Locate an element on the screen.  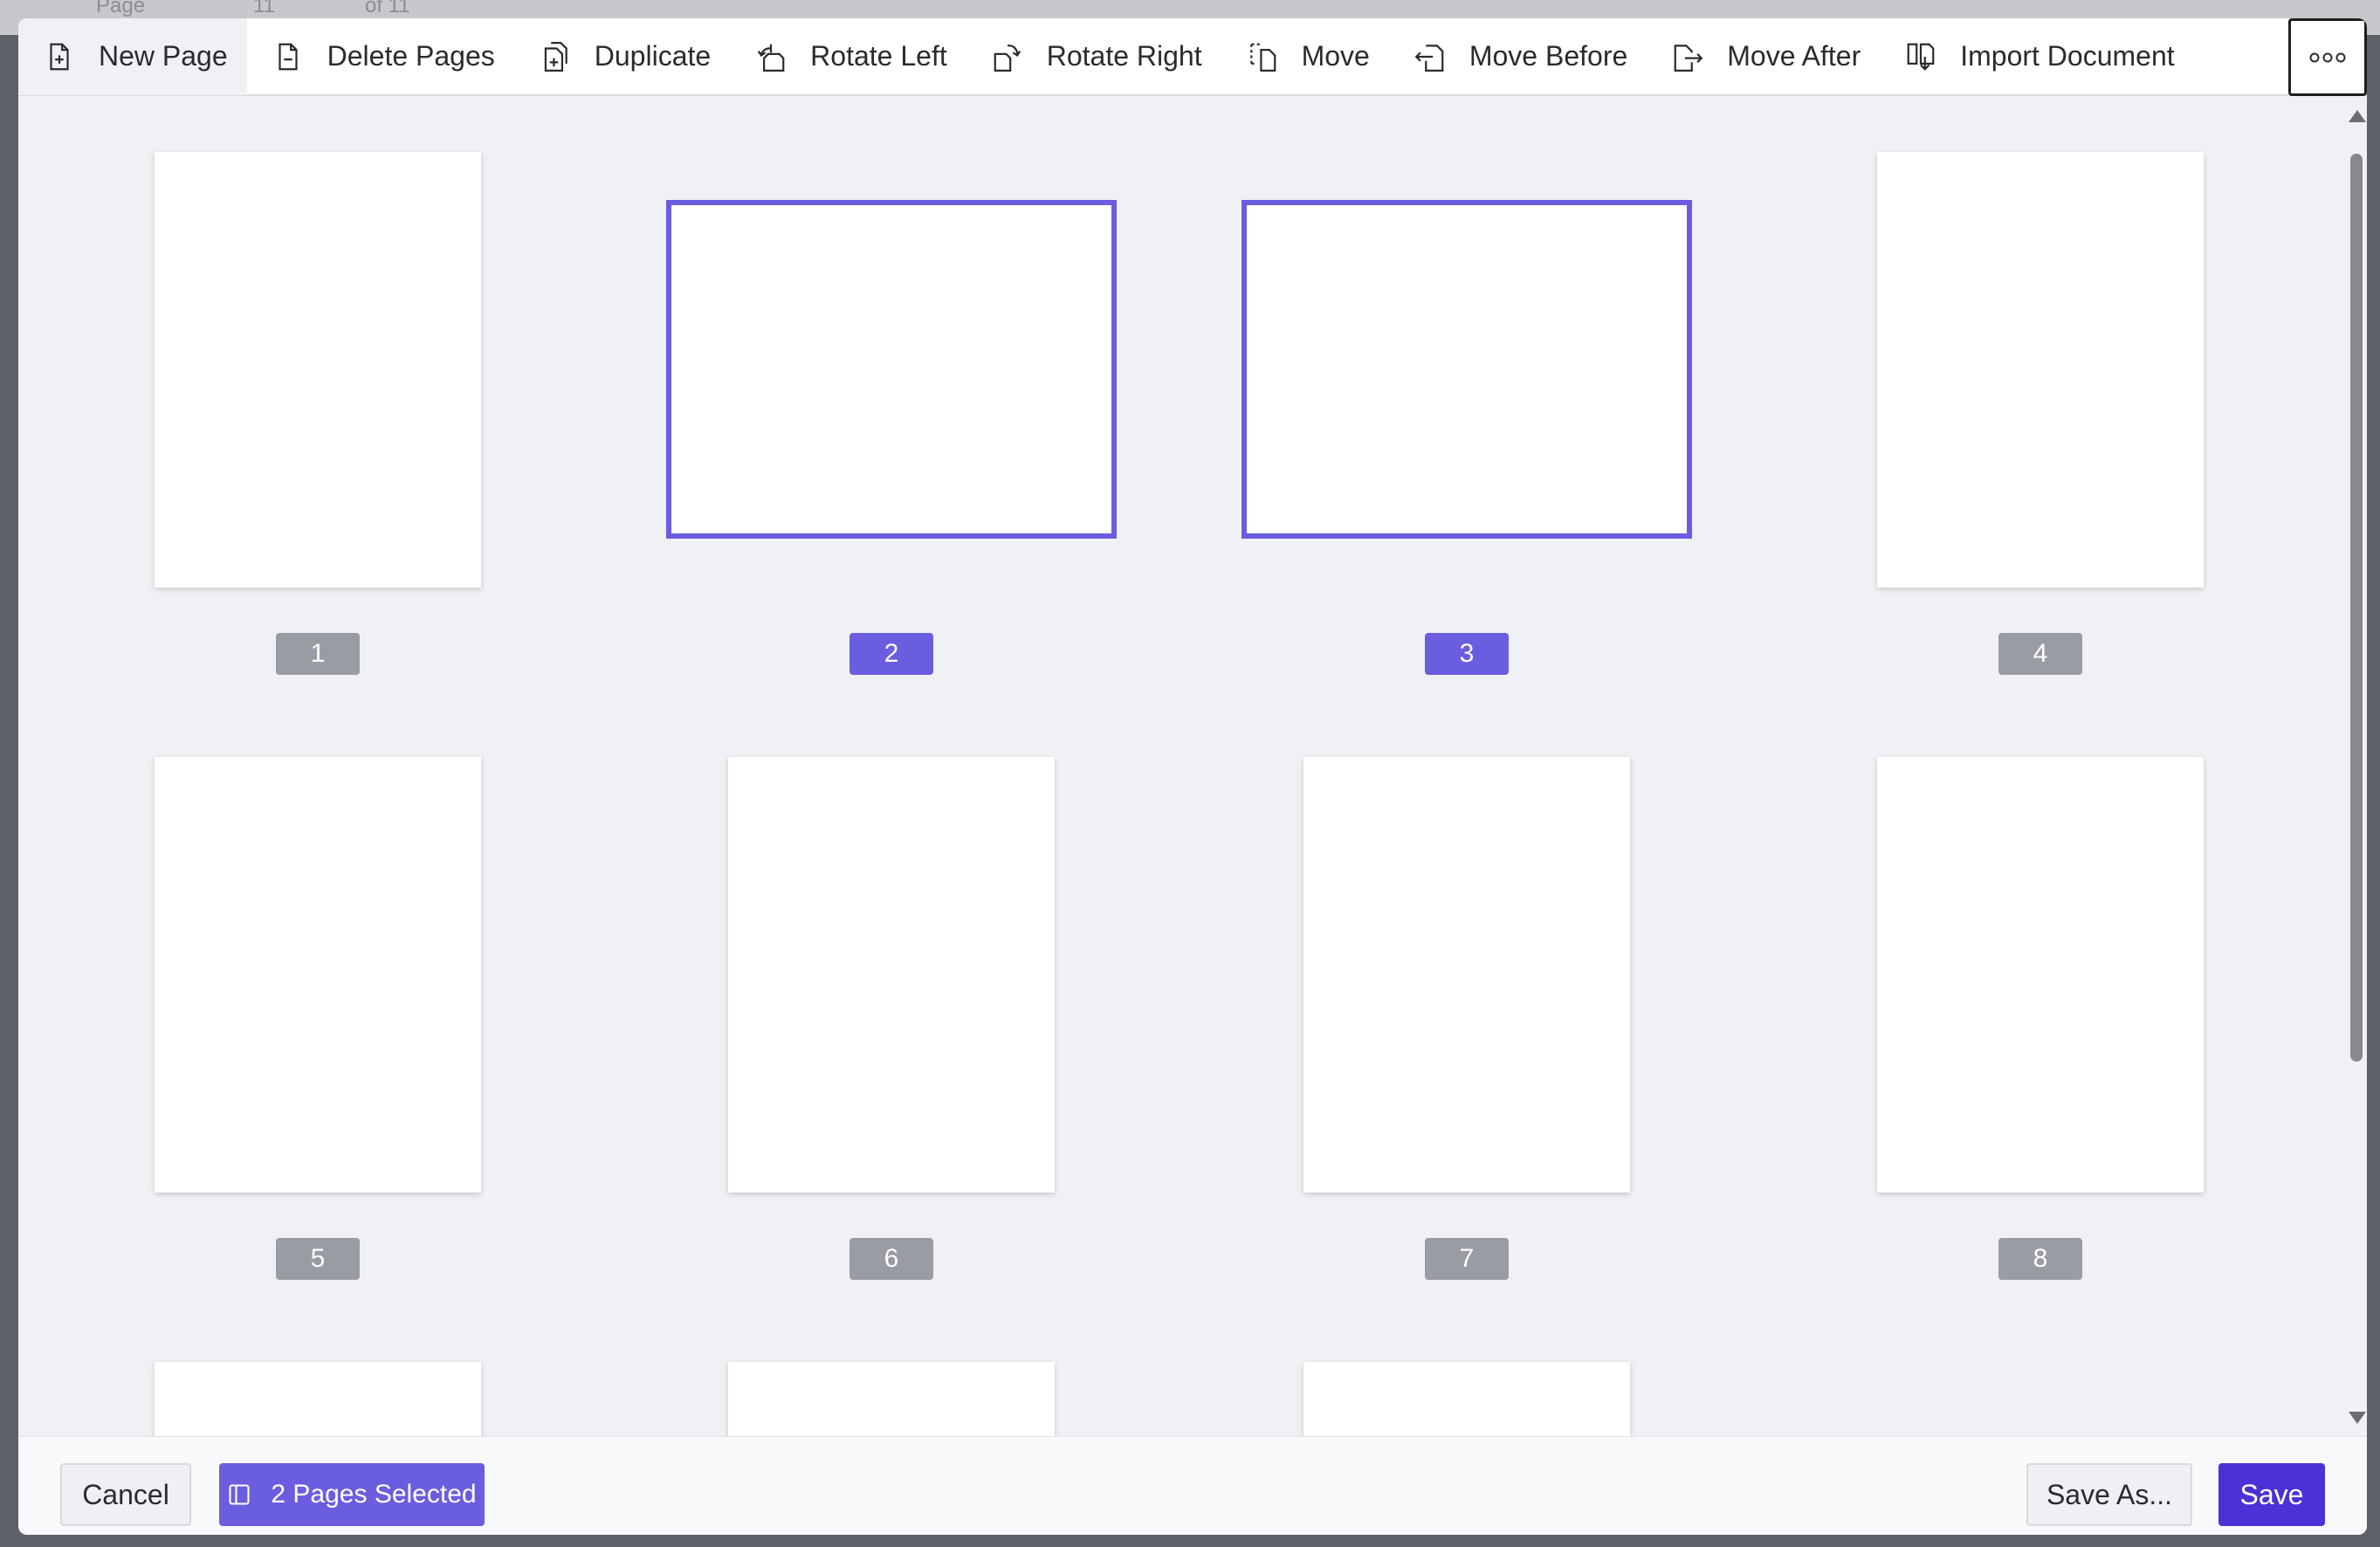
rotate-left-button: Rotate Left is located at coordinates (848, 56).